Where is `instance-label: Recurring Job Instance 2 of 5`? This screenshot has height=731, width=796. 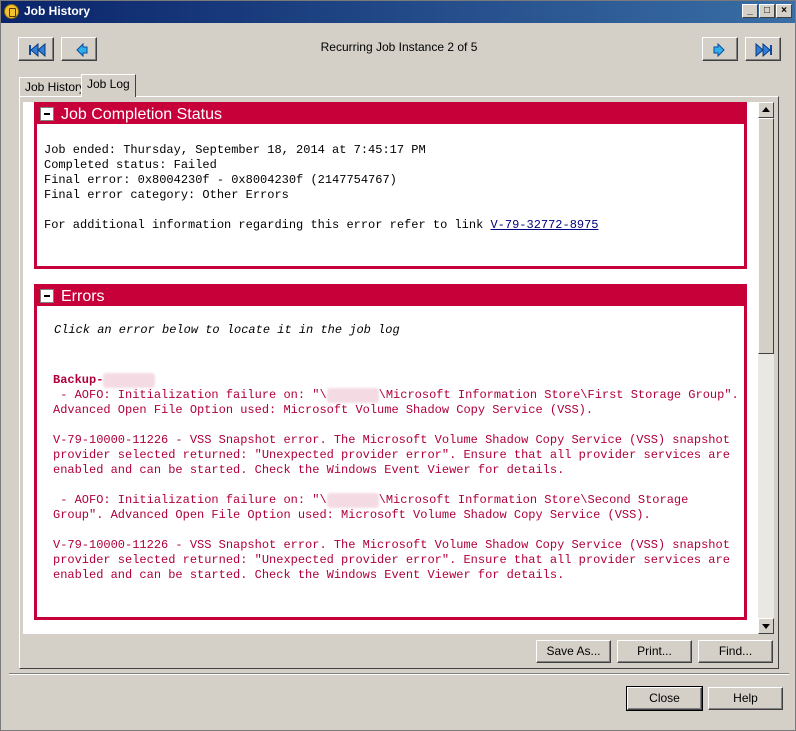
instance-label: Recurring Job Instance 2 of 5 is located at coordinates (399, 47).